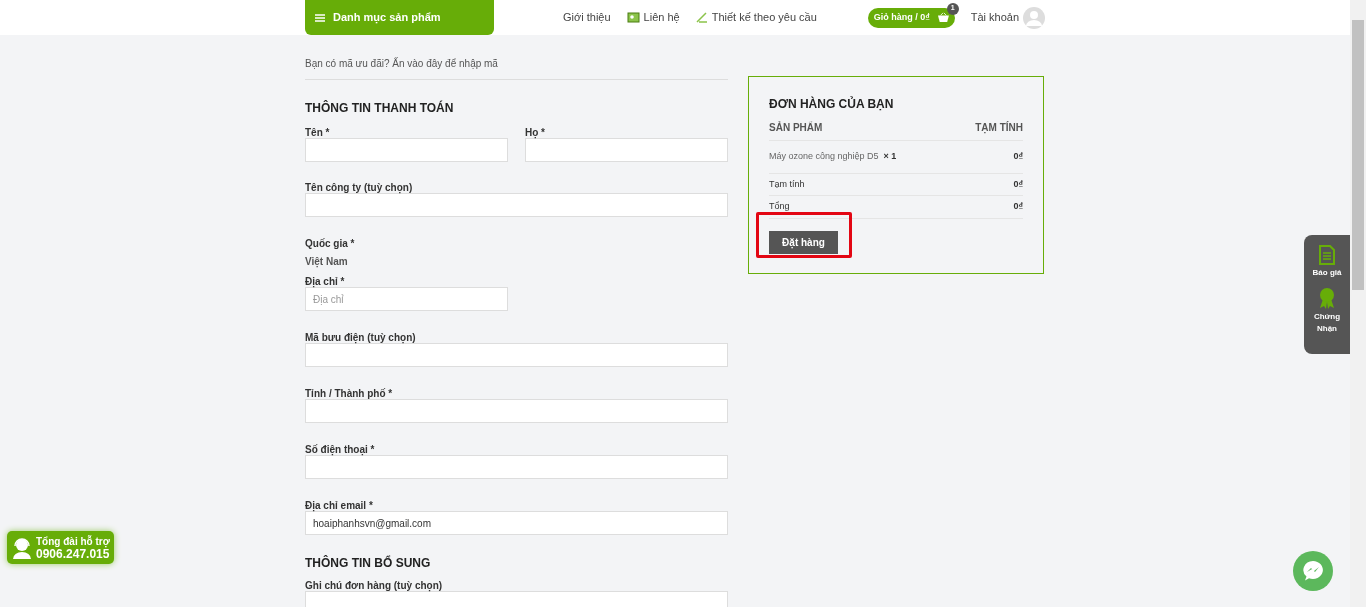 The image size is (1366, 607). What do you see at coordinates (340, 449) in the screenshot?
I see `field-label: Số điện thoại *` at bounding box center [340, 449].